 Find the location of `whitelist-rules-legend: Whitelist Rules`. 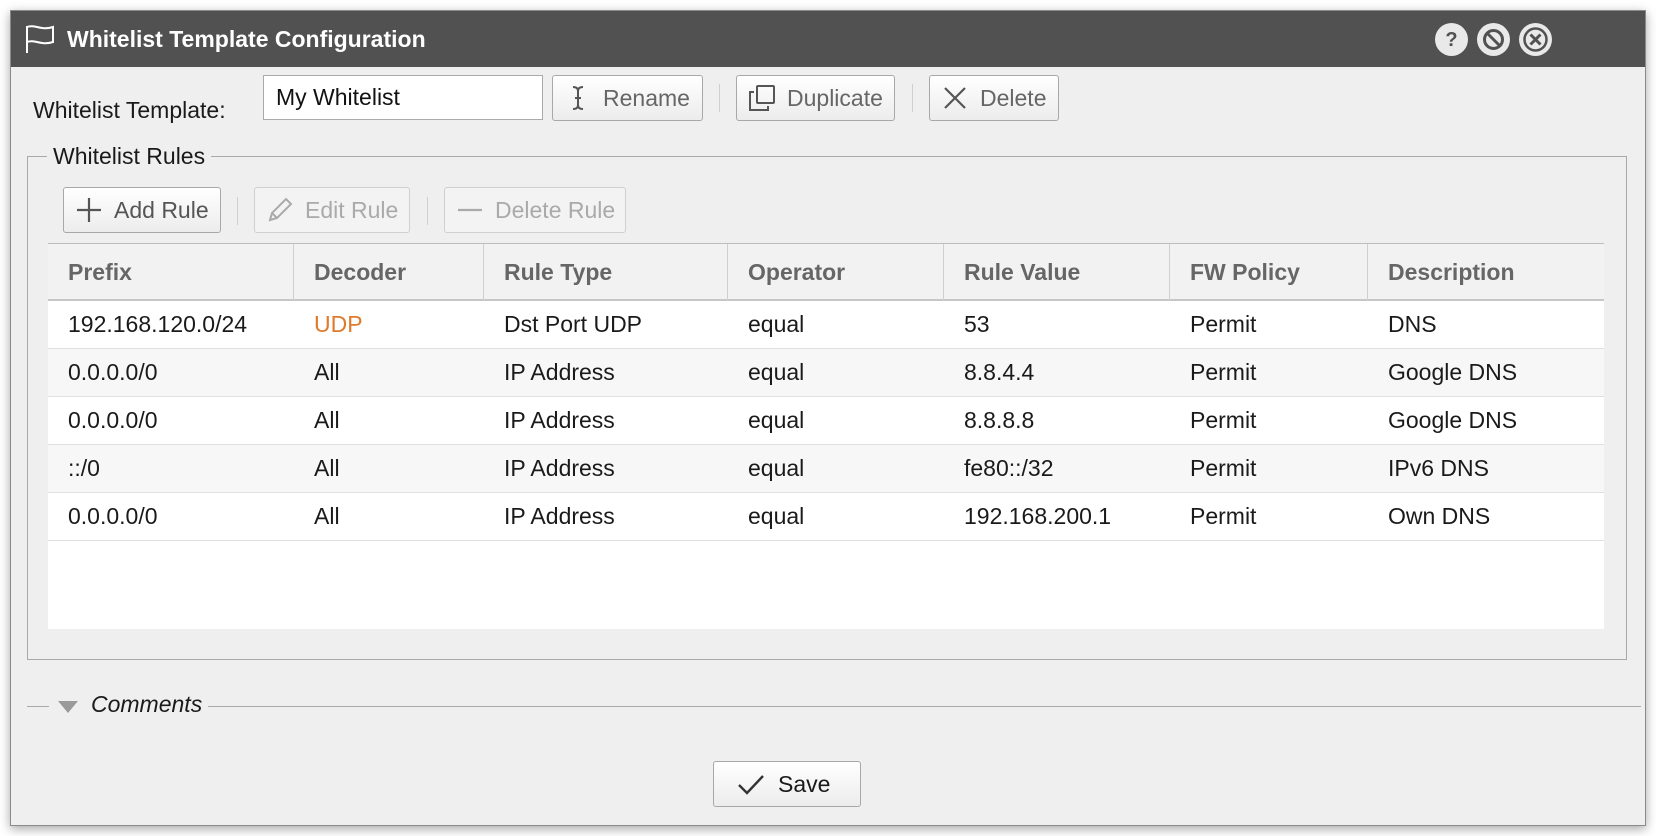

whitelist-rules-legend: Whitelist Rules is located at coordinates (129, 156).